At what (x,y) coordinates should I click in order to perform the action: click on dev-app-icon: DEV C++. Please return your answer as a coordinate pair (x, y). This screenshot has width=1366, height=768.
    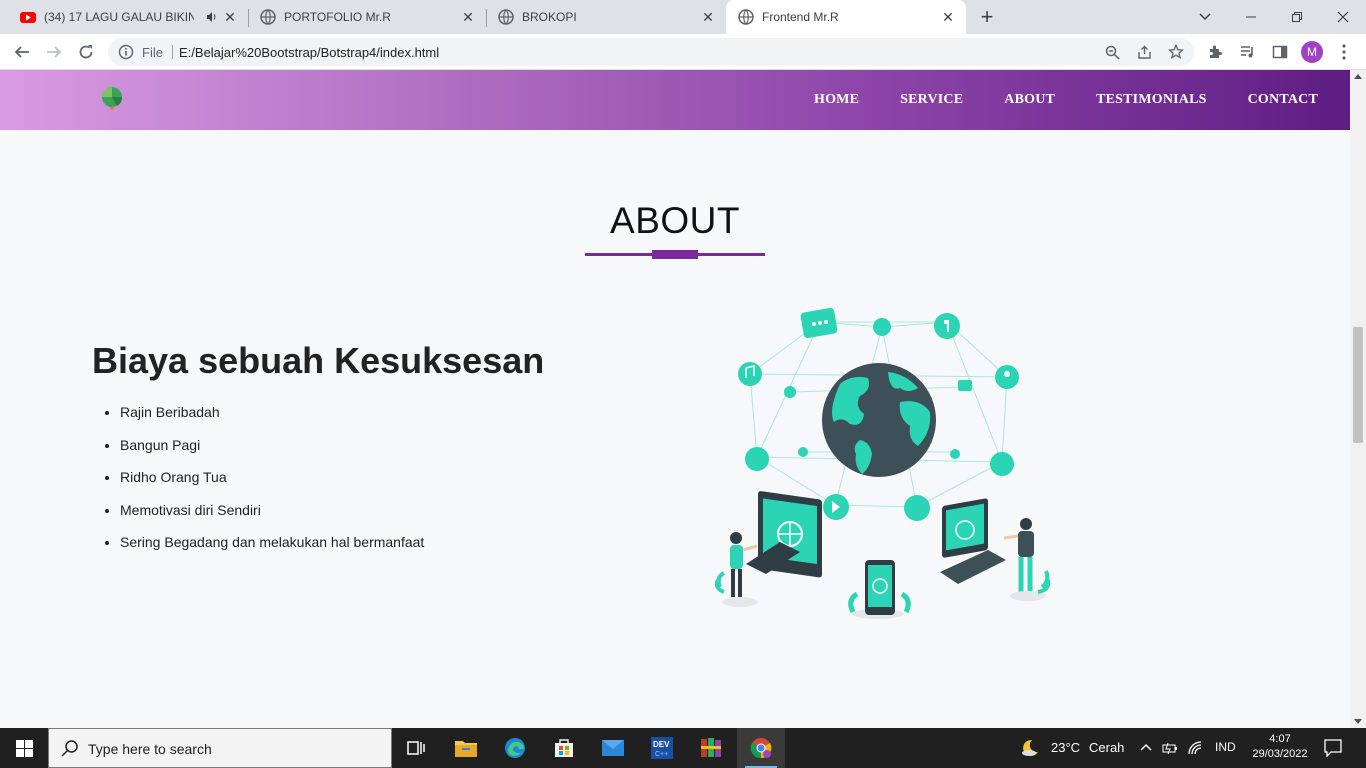
    Looking at the image, I should click on (662, 748).